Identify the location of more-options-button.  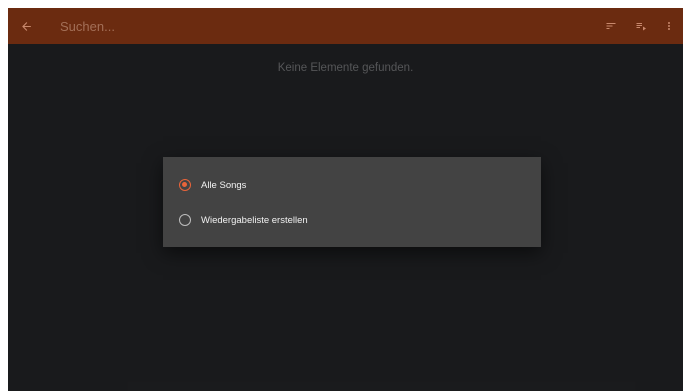
(669, 26).